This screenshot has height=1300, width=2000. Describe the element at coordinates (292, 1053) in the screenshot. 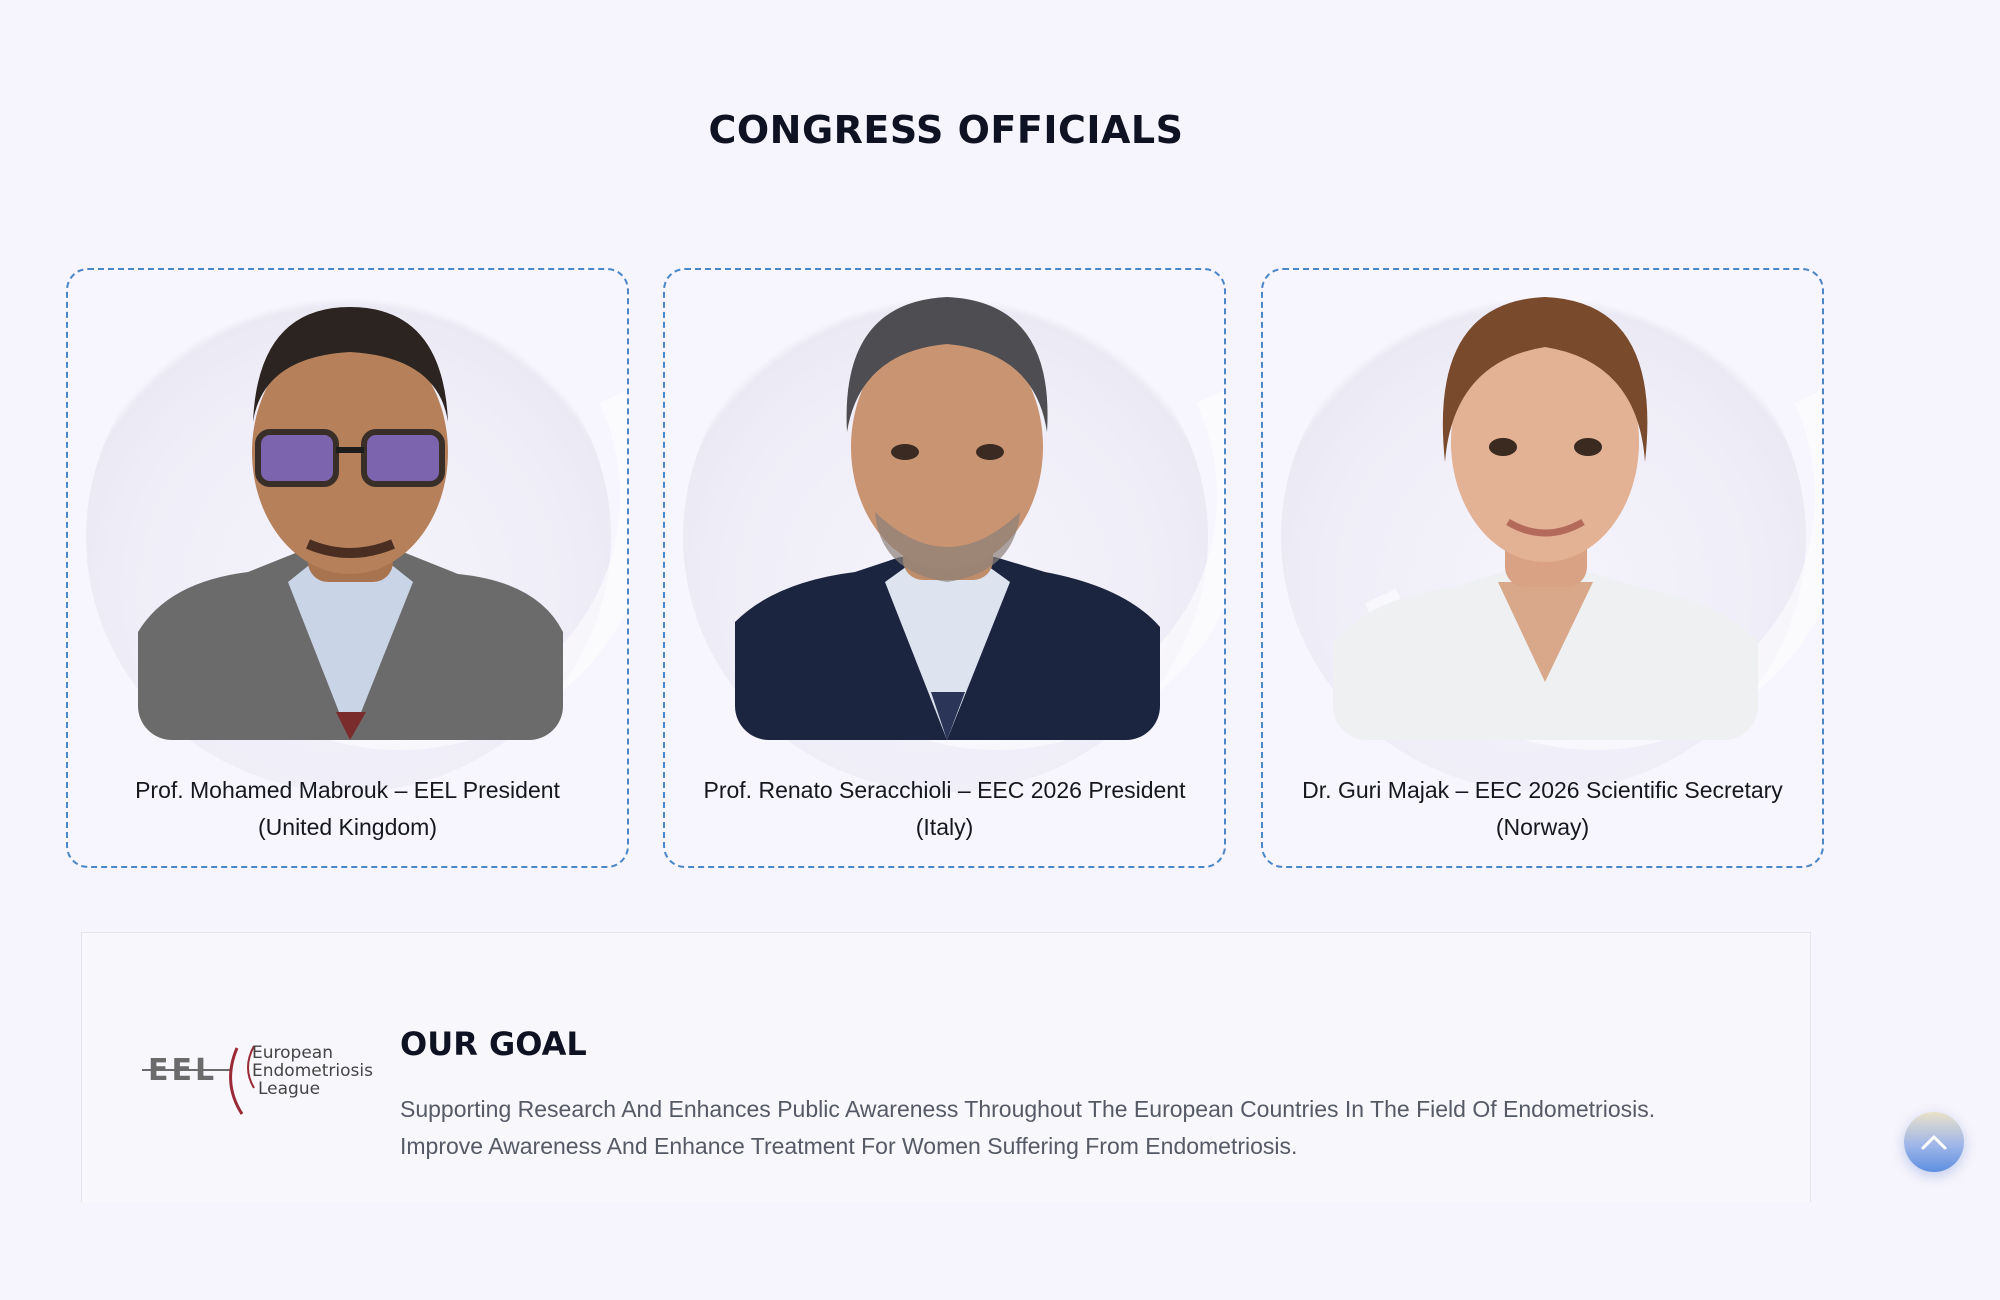

I see `svg-text: European` at that location.